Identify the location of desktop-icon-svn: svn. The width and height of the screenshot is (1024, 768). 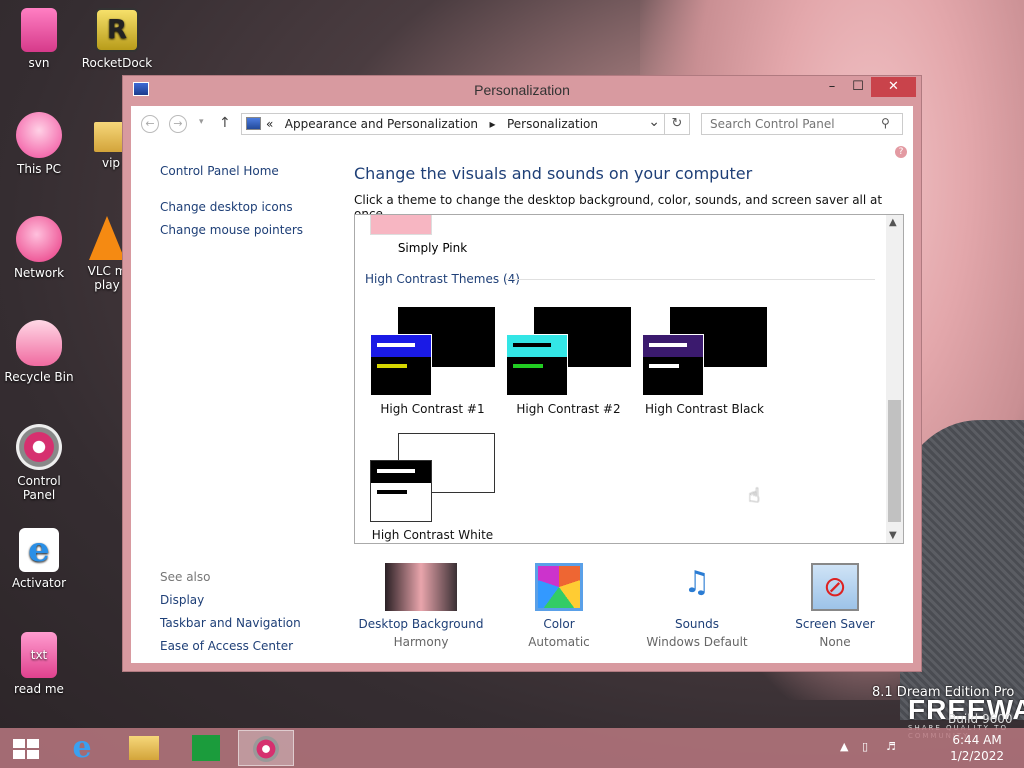
(39, 39).